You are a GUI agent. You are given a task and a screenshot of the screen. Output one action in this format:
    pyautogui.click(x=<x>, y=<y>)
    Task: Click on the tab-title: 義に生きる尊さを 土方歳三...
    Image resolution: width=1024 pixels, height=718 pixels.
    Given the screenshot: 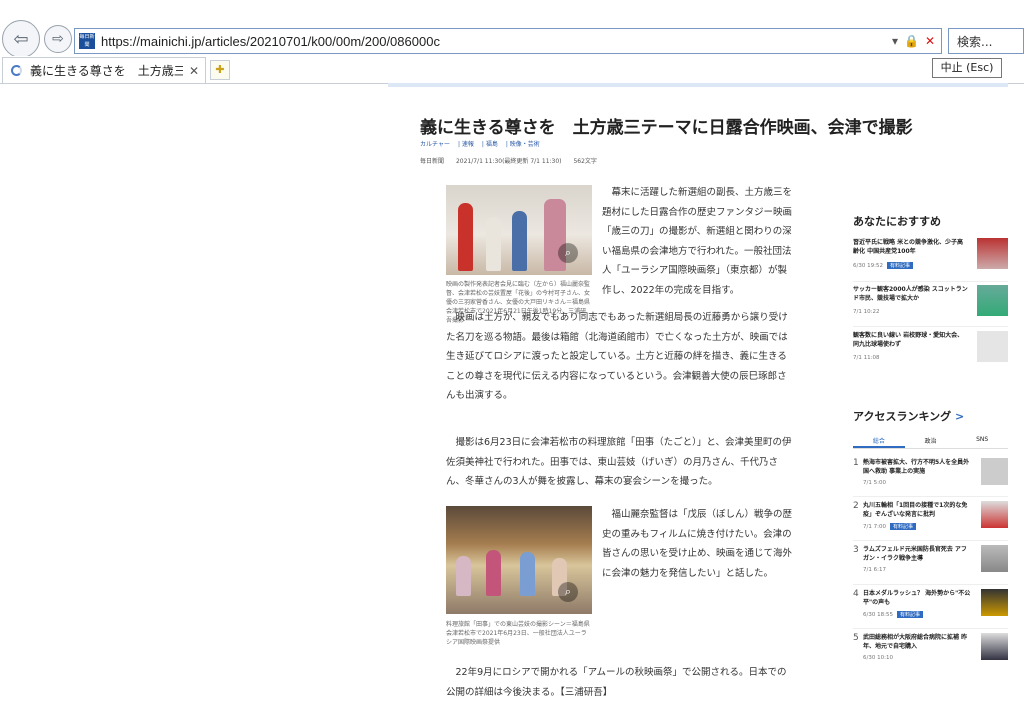 What is the action you would take?
    pyautogui.click(x=106, y=71)
    